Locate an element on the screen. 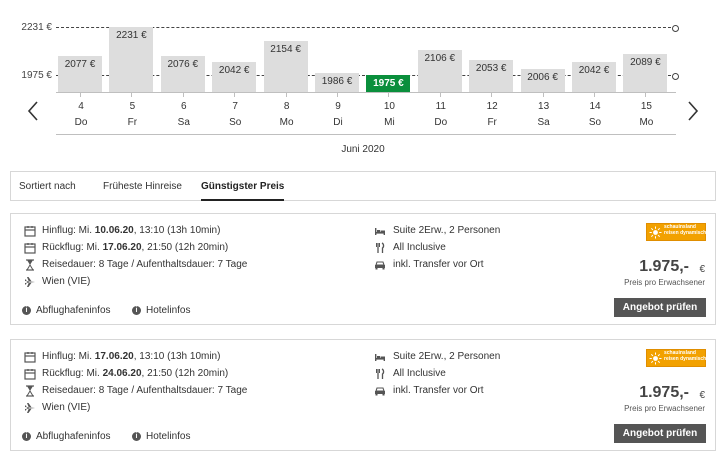 The width and height of the screenshot is (726, 458). day-number: 14 is located at coordinates (595, 106).